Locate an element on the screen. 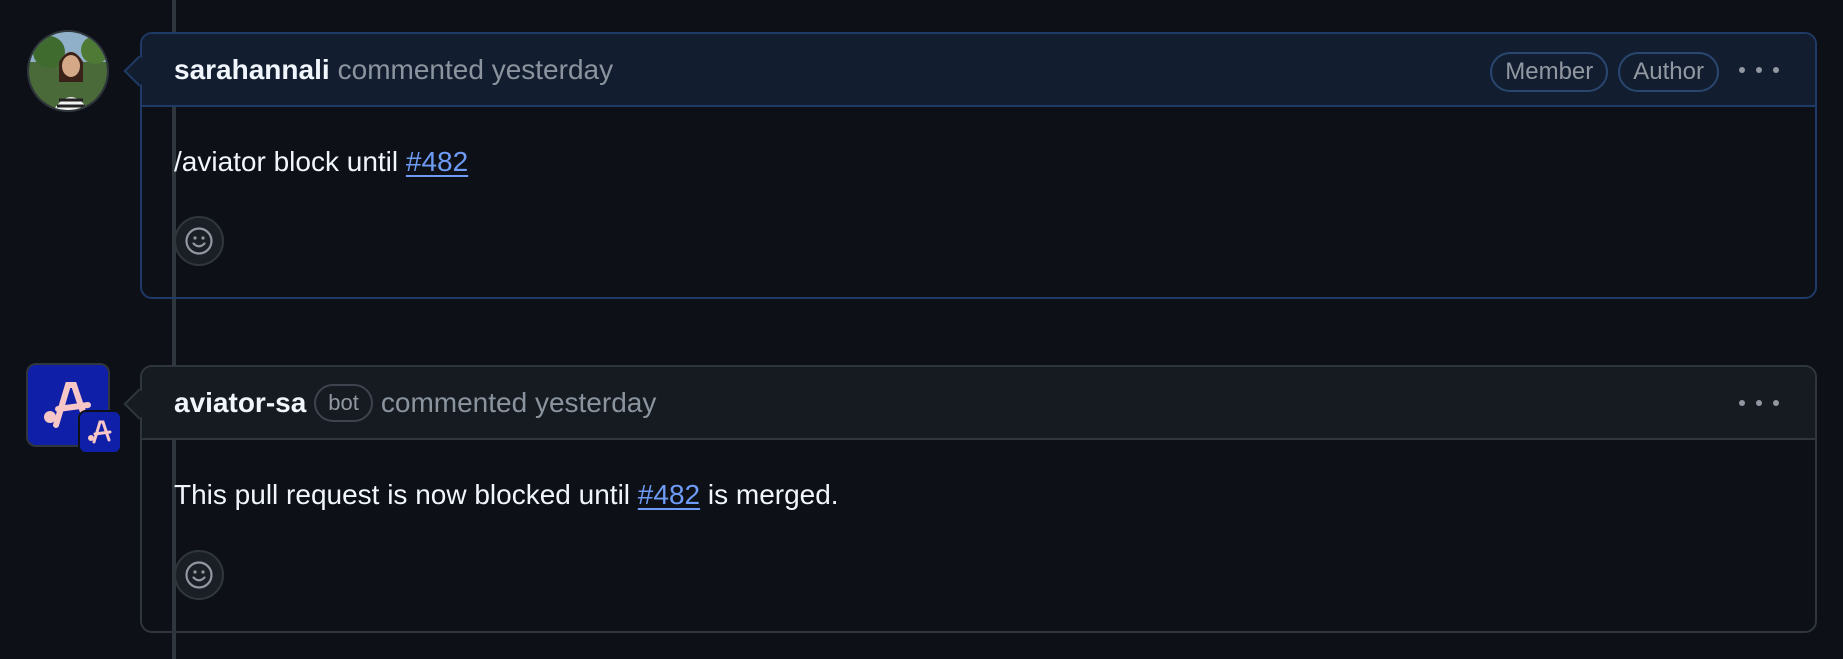 The width and height of the screenshot is (1843, 659). aviator-logo-icon is located at coordinates (100, 432).